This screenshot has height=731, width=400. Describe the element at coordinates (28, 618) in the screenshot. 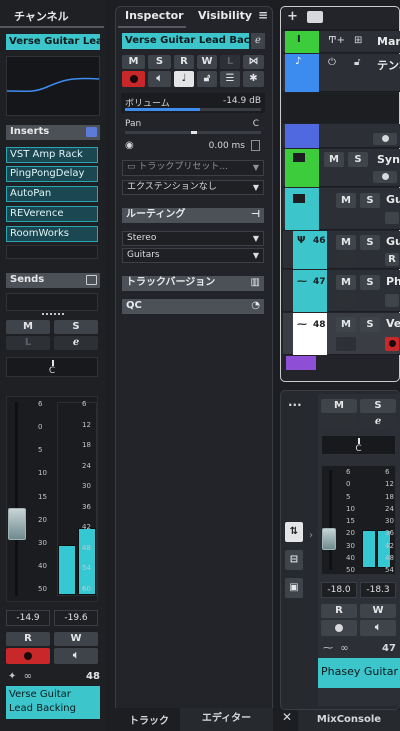

I see `channel-volume-readout: -14.9` at that location.